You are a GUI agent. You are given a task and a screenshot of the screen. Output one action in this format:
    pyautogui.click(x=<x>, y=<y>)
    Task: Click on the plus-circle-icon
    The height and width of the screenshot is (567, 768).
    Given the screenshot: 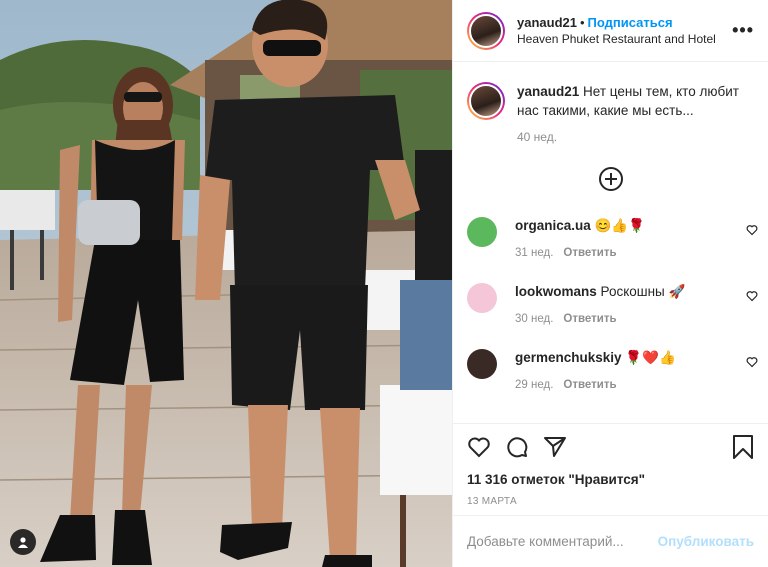 What is the action you would take?
    pyautogui.click(x=610, y=179)
    